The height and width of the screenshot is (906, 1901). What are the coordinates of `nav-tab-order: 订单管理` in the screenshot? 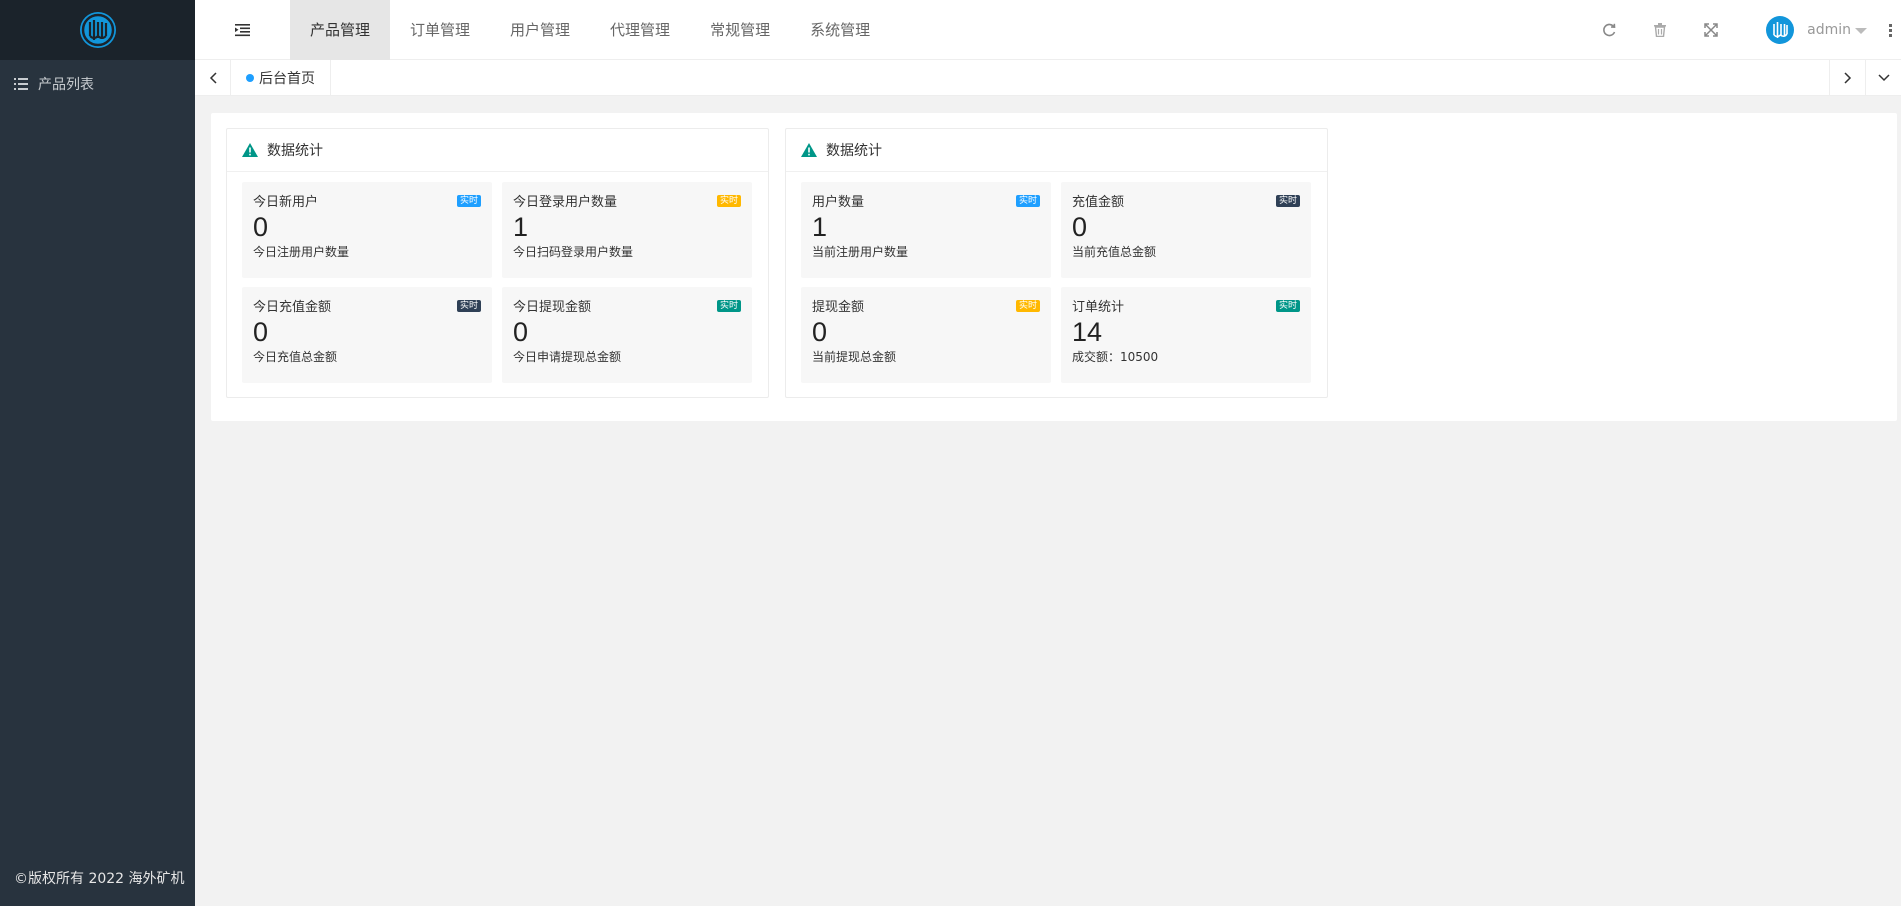 It's located at (440, 30).